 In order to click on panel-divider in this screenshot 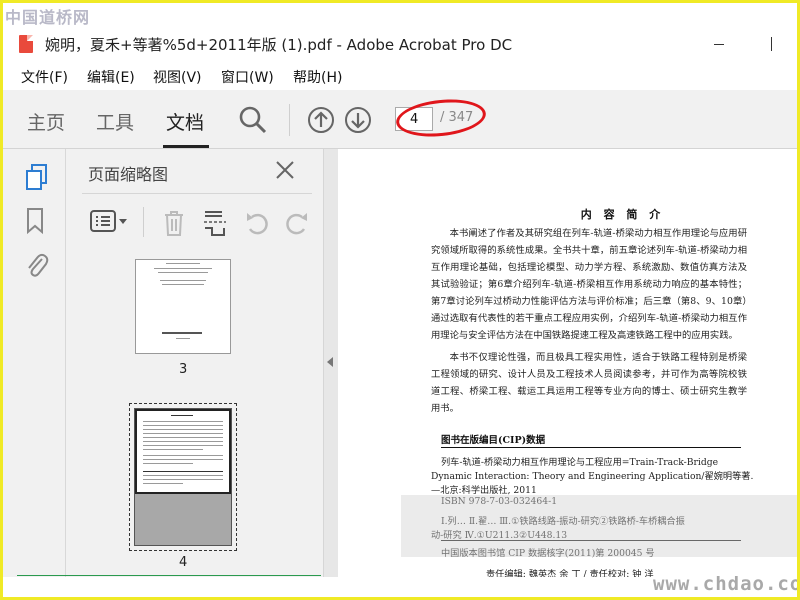, I will do `click(197, 193)`.